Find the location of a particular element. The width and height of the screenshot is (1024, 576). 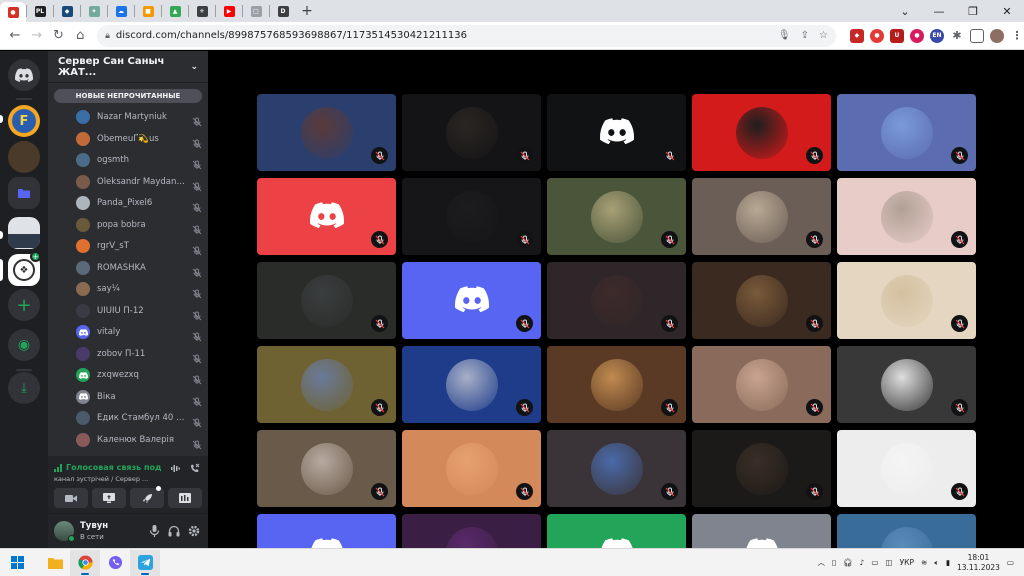

taskbar-telegram is located at coordinates (145, 562).